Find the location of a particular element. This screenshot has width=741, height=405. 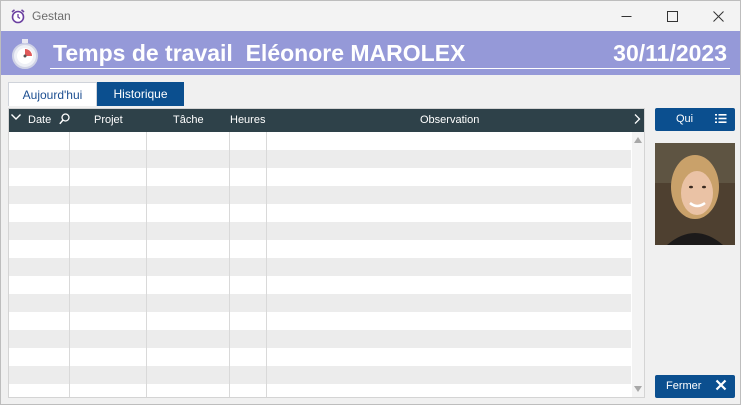

column-header-date: Date is located at coordinates (39, 120).